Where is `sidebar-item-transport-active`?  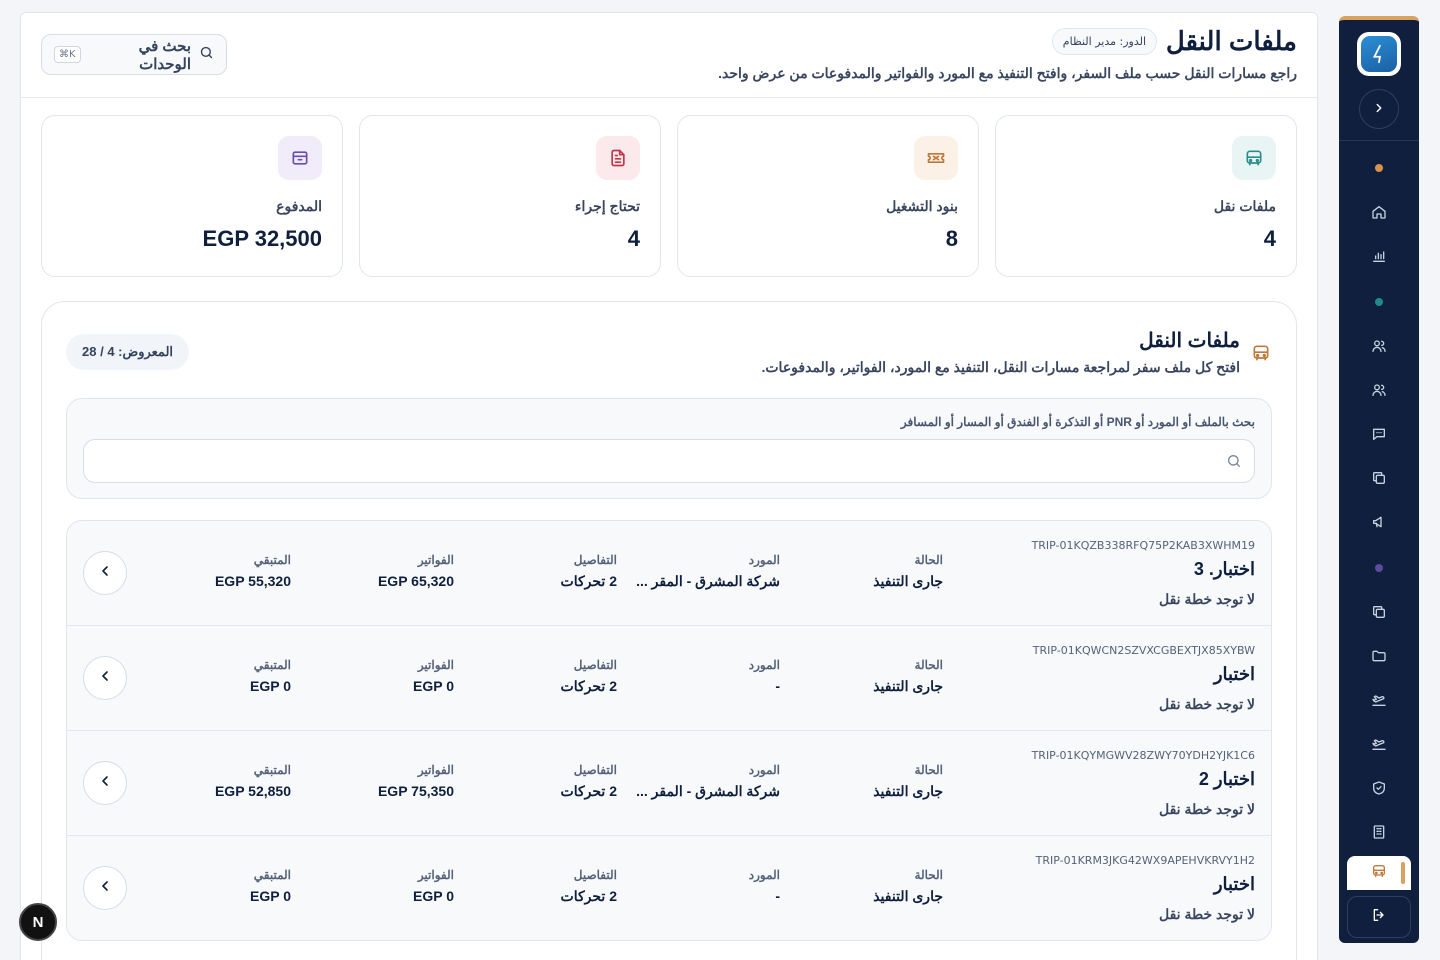 sidebar-item-transport-active is located at coordinates (1379, 873).